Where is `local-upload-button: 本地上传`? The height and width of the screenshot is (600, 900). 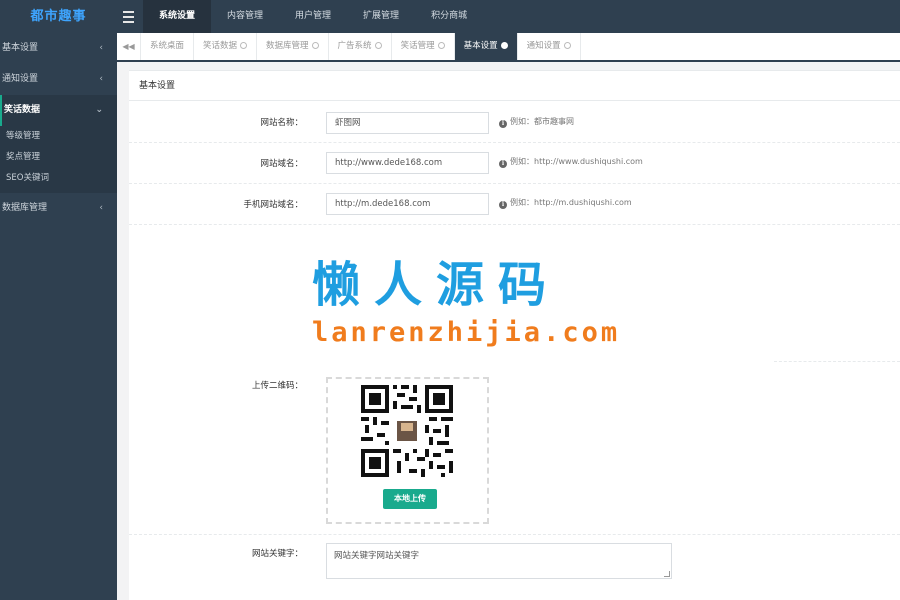
local-upload-button: 本地上传 is located at coordinates (410, 499).